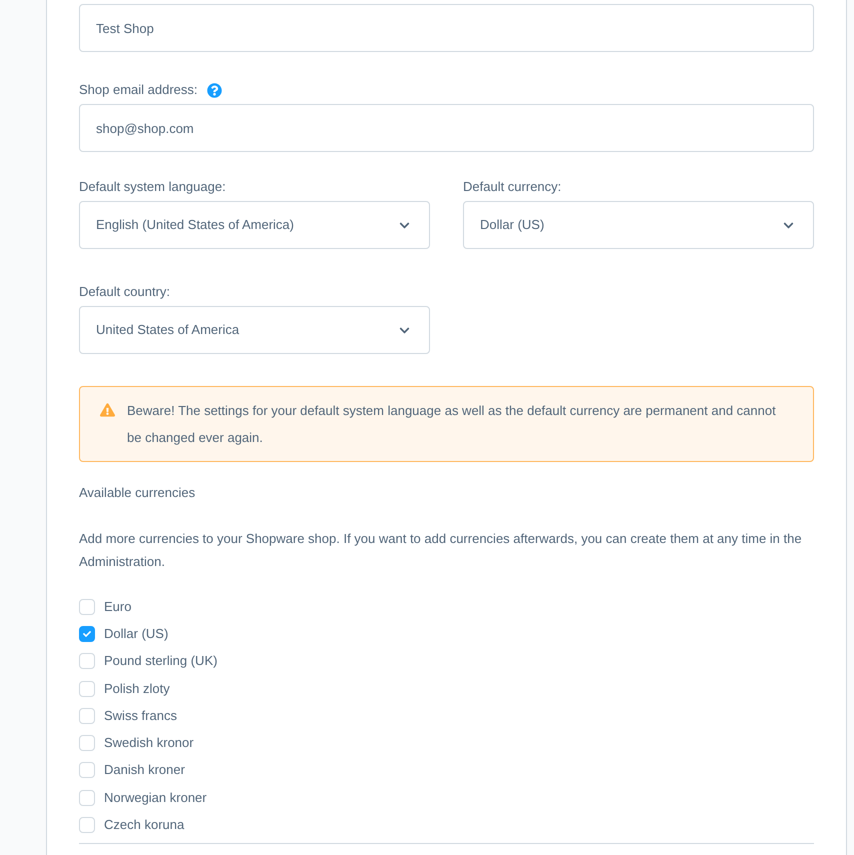 The image size is (854, 855). Describe the element at coordinates (254, 330) in the screenshot. I see `dropdown-field: United States of America` at that location.